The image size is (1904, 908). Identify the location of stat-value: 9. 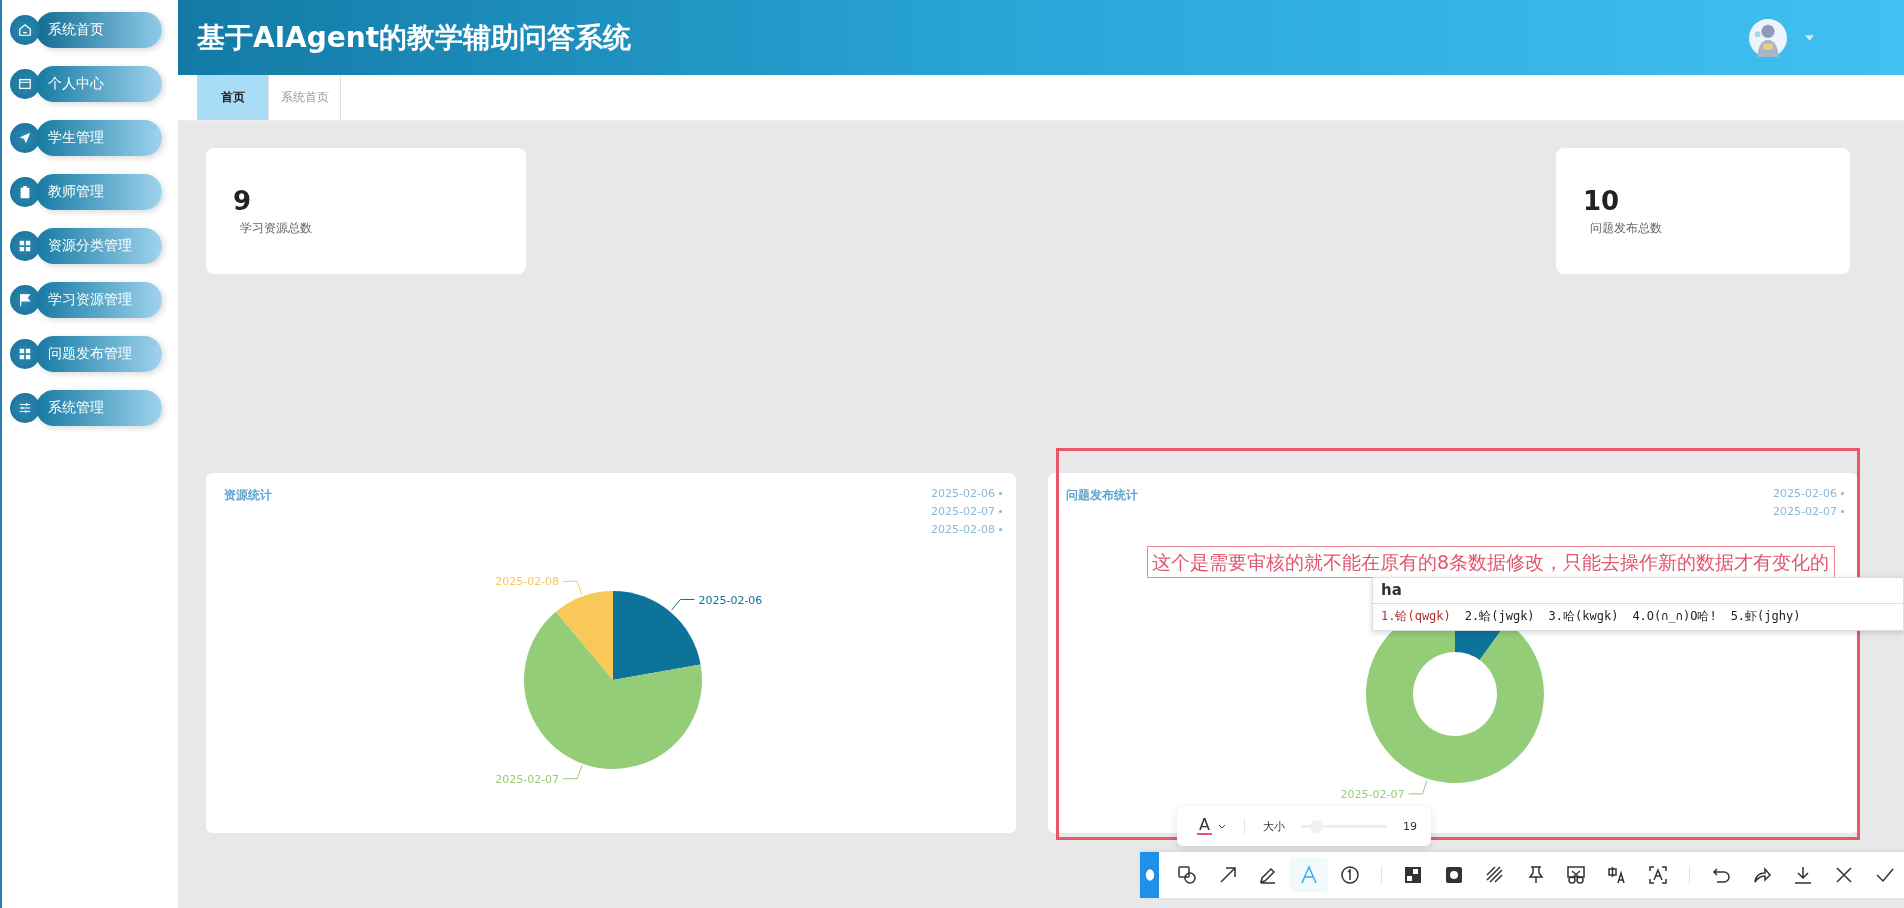
(242, 200).